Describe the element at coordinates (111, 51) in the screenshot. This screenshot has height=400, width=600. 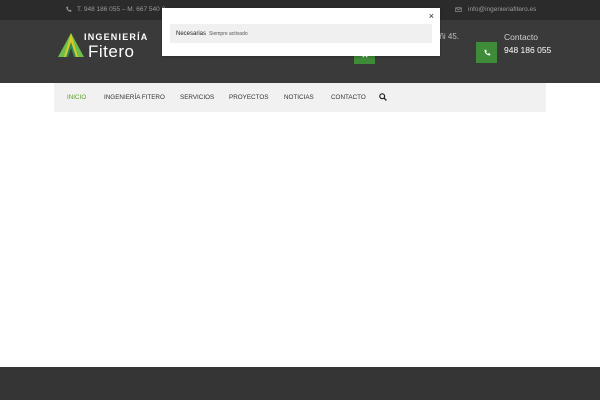
I see `logo-line-2: Fitero` at that location.